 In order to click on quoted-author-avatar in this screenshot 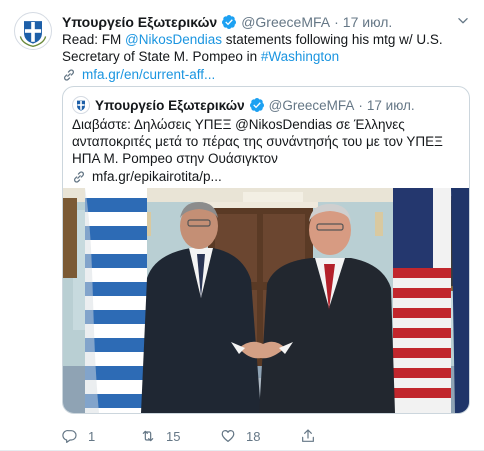, I will do `click(81, 105)`.